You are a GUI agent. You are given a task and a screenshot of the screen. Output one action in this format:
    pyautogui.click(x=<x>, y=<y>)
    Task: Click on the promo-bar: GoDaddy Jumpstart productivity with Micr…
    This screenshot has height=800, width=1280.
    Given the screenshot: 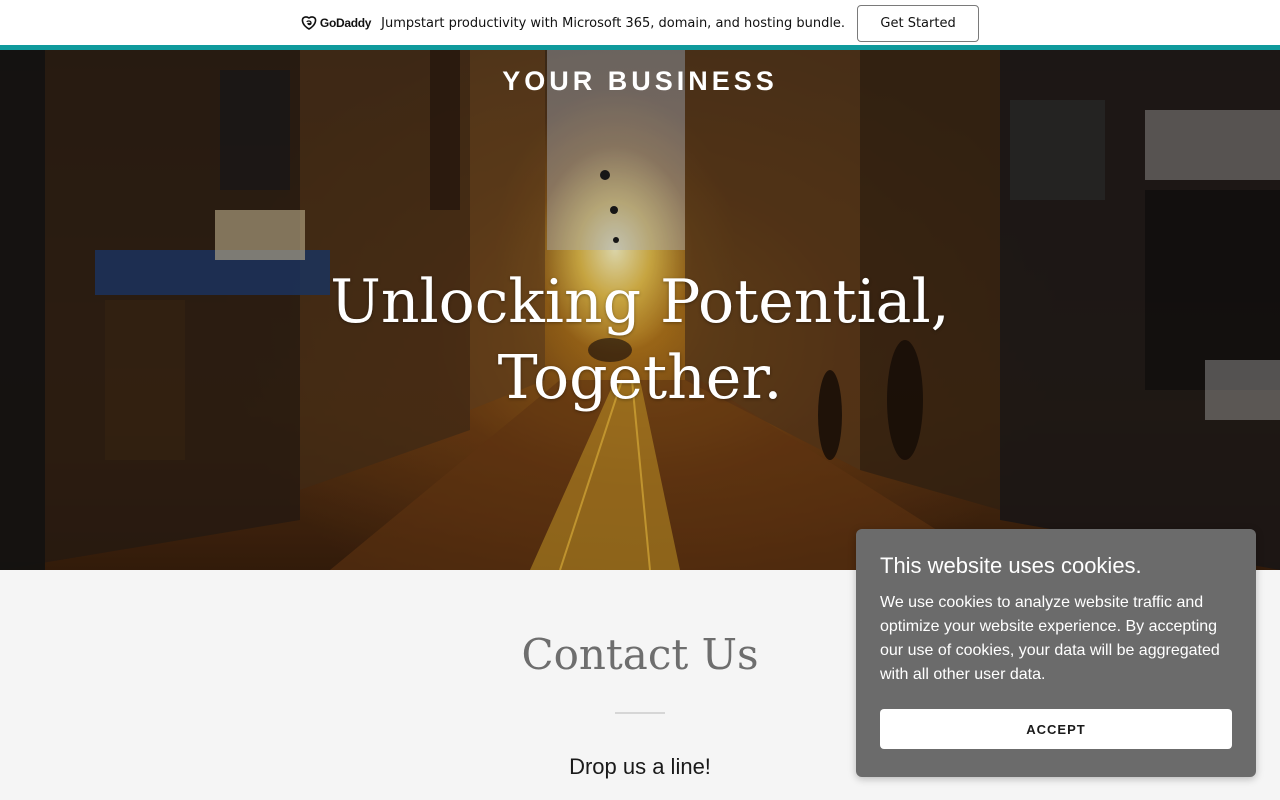 What is the action you would take?
    pyautogui.click(x=640, y=23)
    